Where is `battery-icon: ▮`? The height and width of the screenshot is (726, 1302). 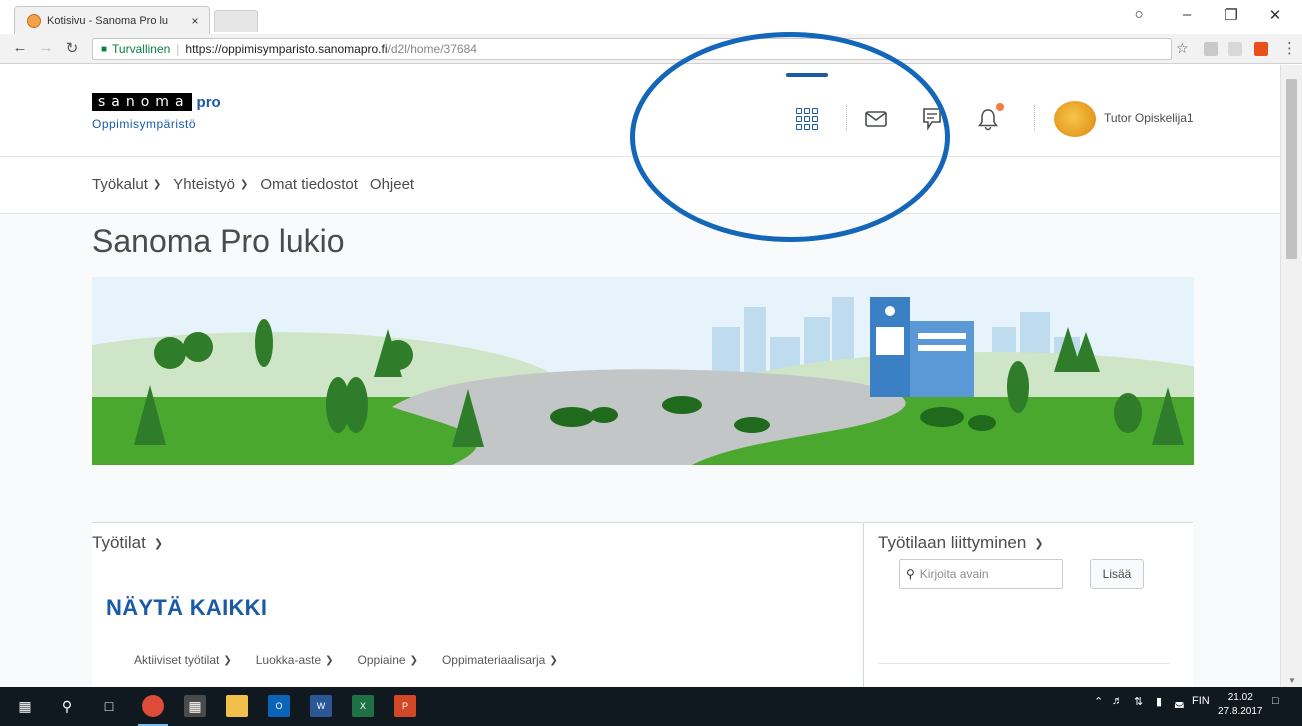
battery-icon: ▮ is located at coordinates (1159, 701).